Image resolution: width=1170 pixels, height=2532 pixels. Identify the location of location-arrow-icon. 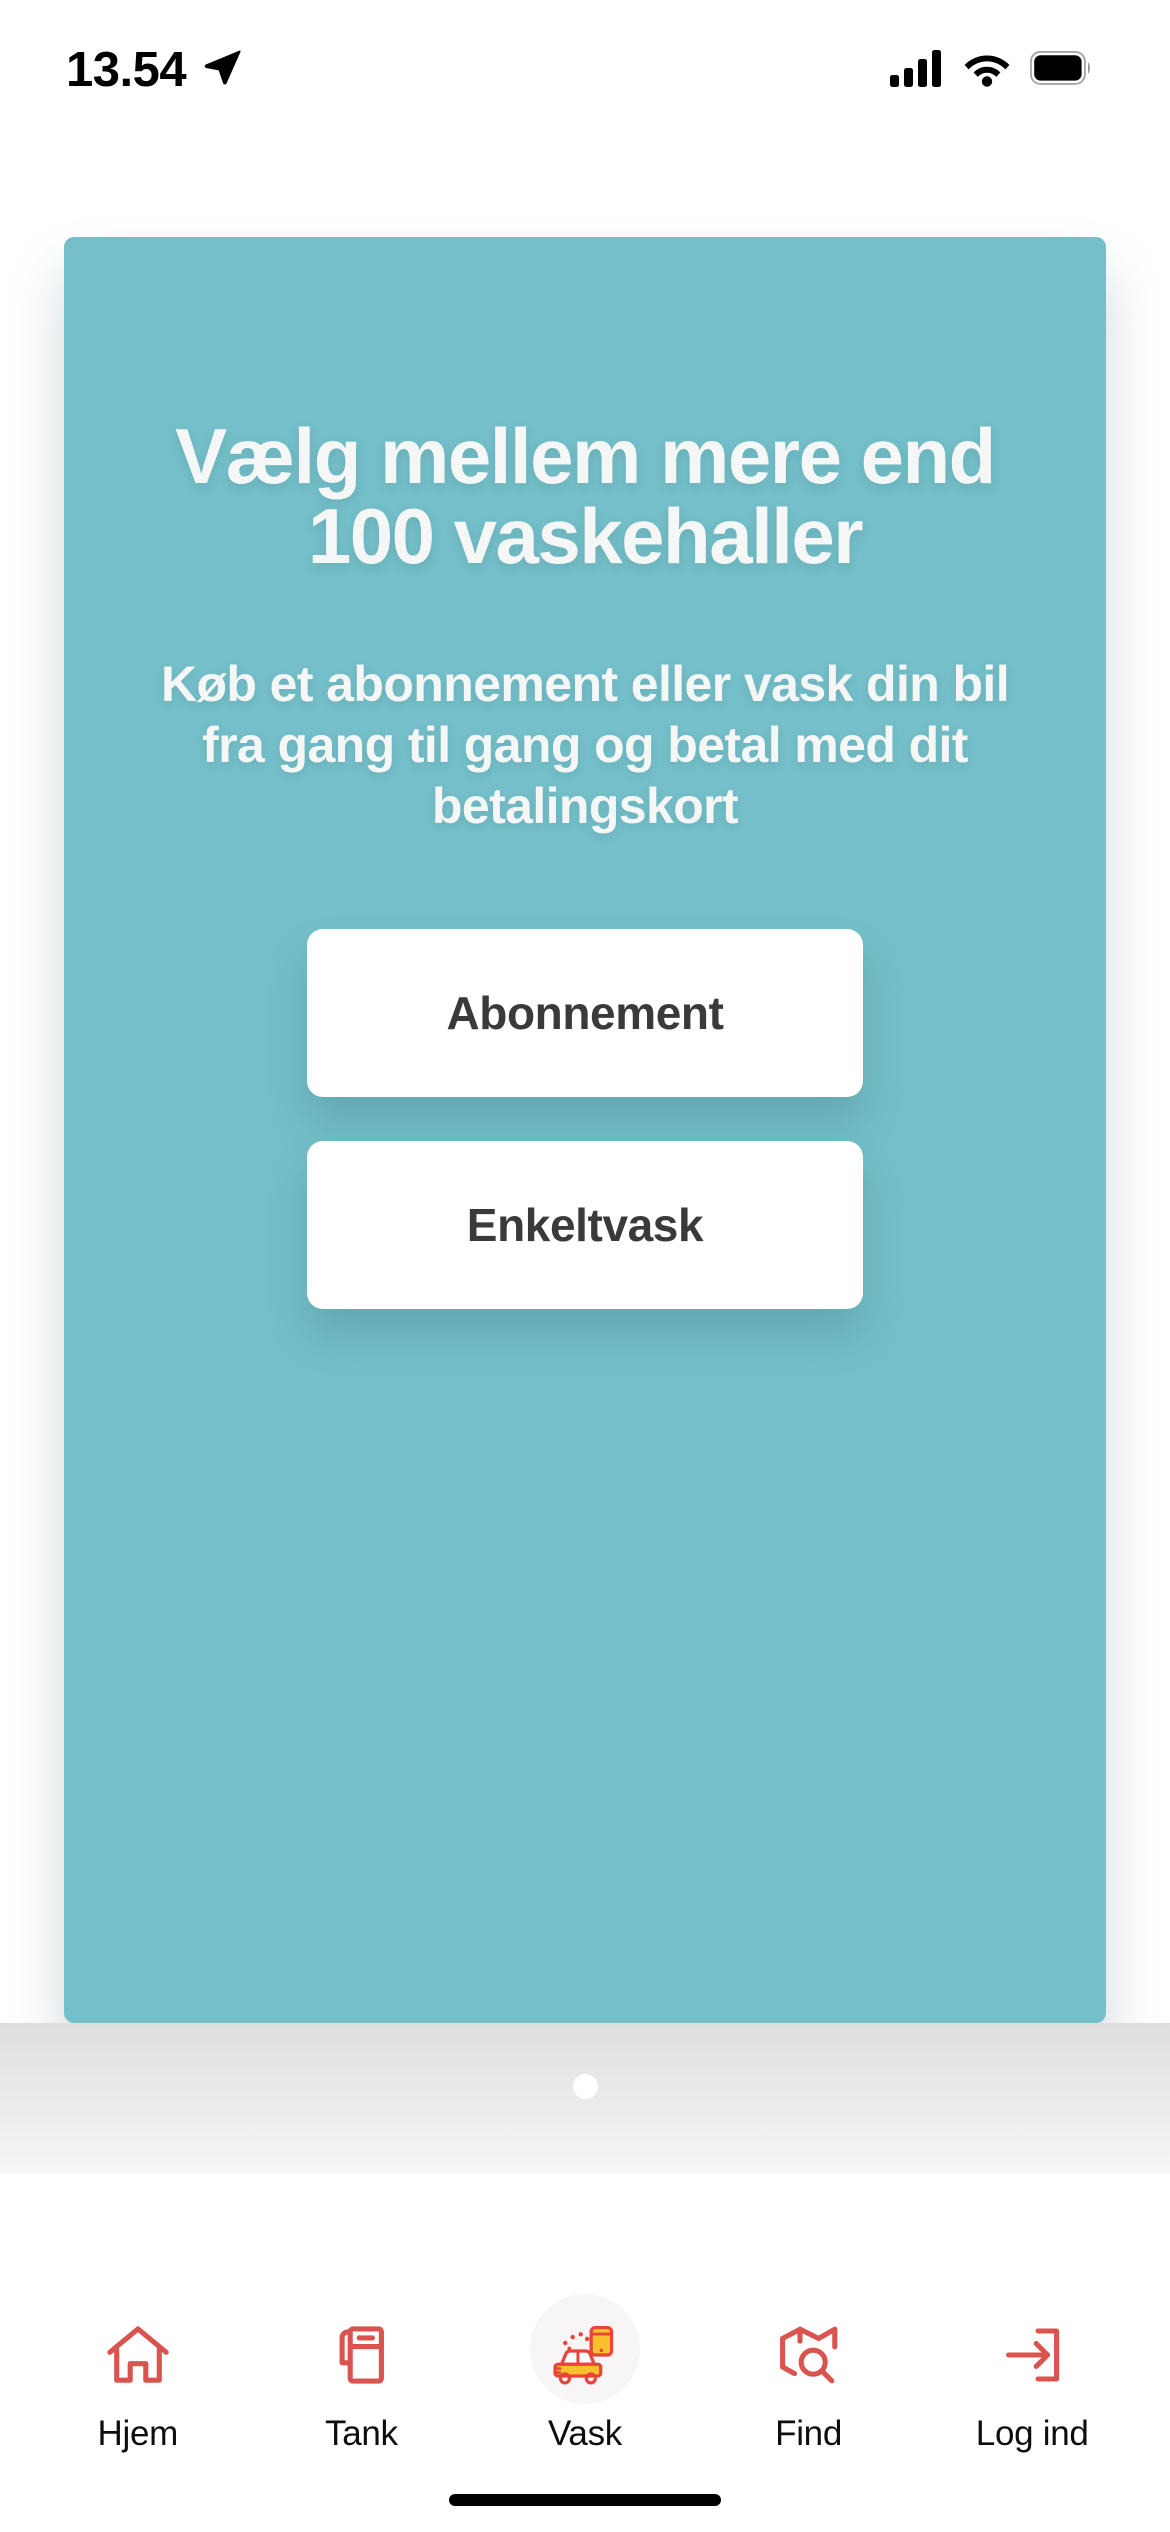
(222, 70).